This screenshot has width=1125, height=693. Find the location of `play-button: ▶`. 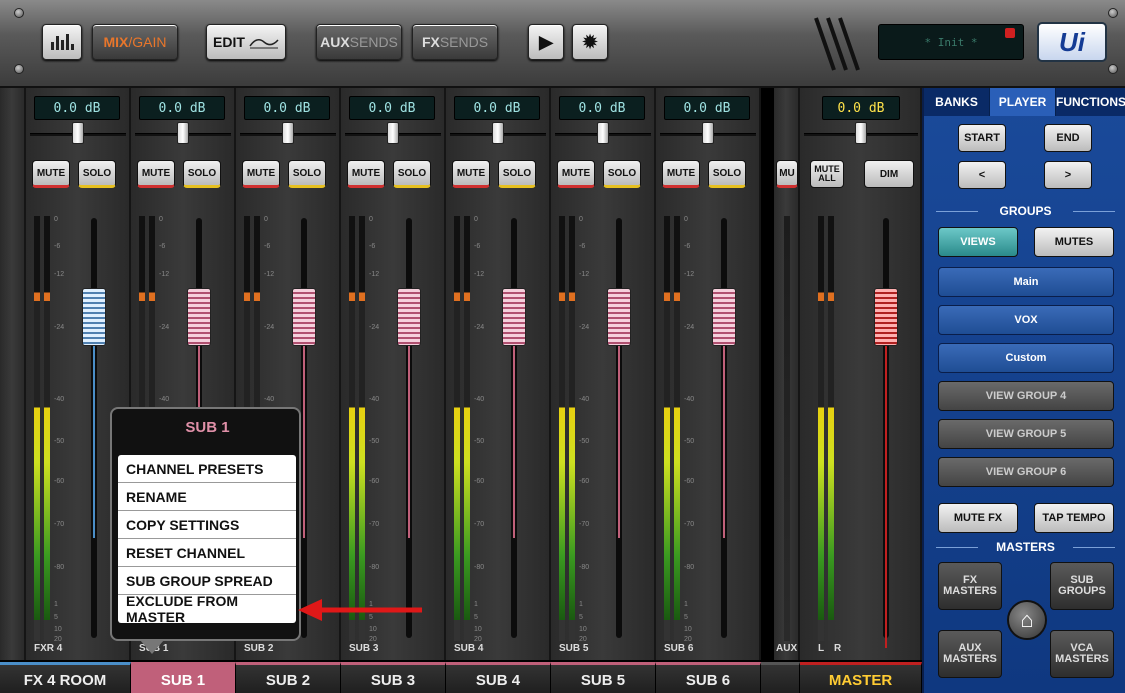

play-button: ▶ is located at coordinates (546, 42).